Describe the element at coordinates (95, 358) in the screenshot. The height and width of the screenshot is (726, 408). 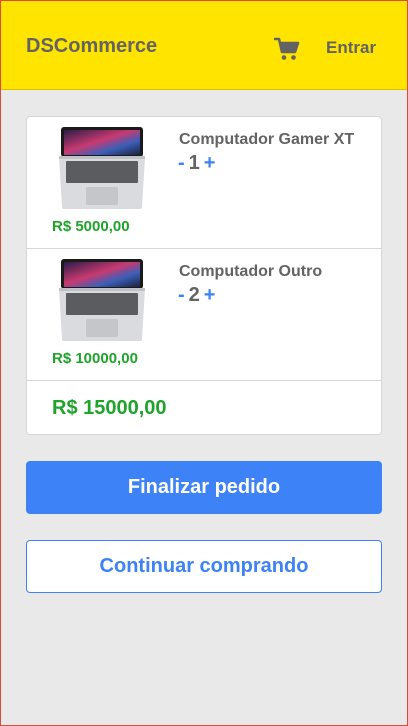
I see `item-price: R$ 10000,00` at that location.